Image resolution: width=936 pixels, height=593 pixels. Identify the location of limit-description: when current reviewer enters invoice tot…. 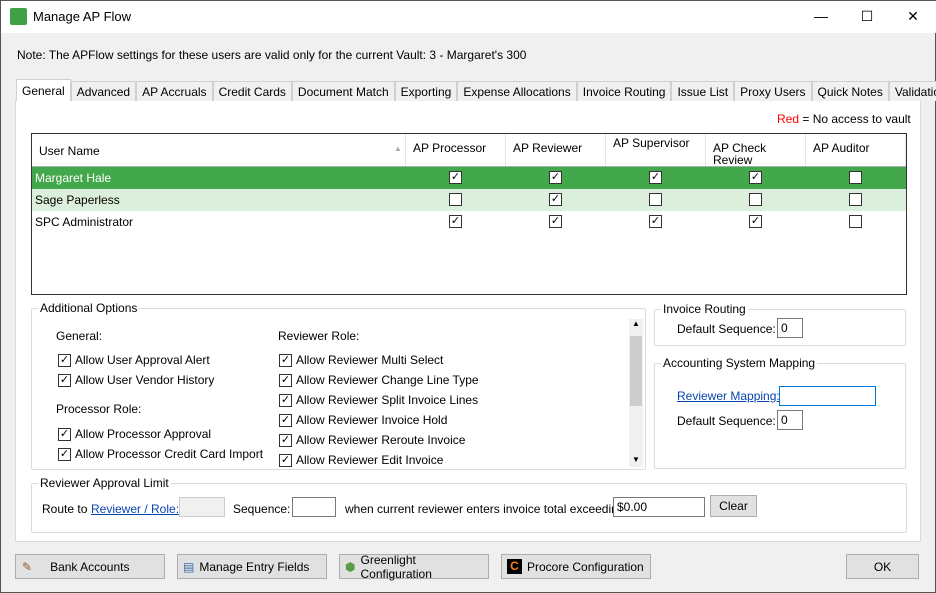
(486, 509).